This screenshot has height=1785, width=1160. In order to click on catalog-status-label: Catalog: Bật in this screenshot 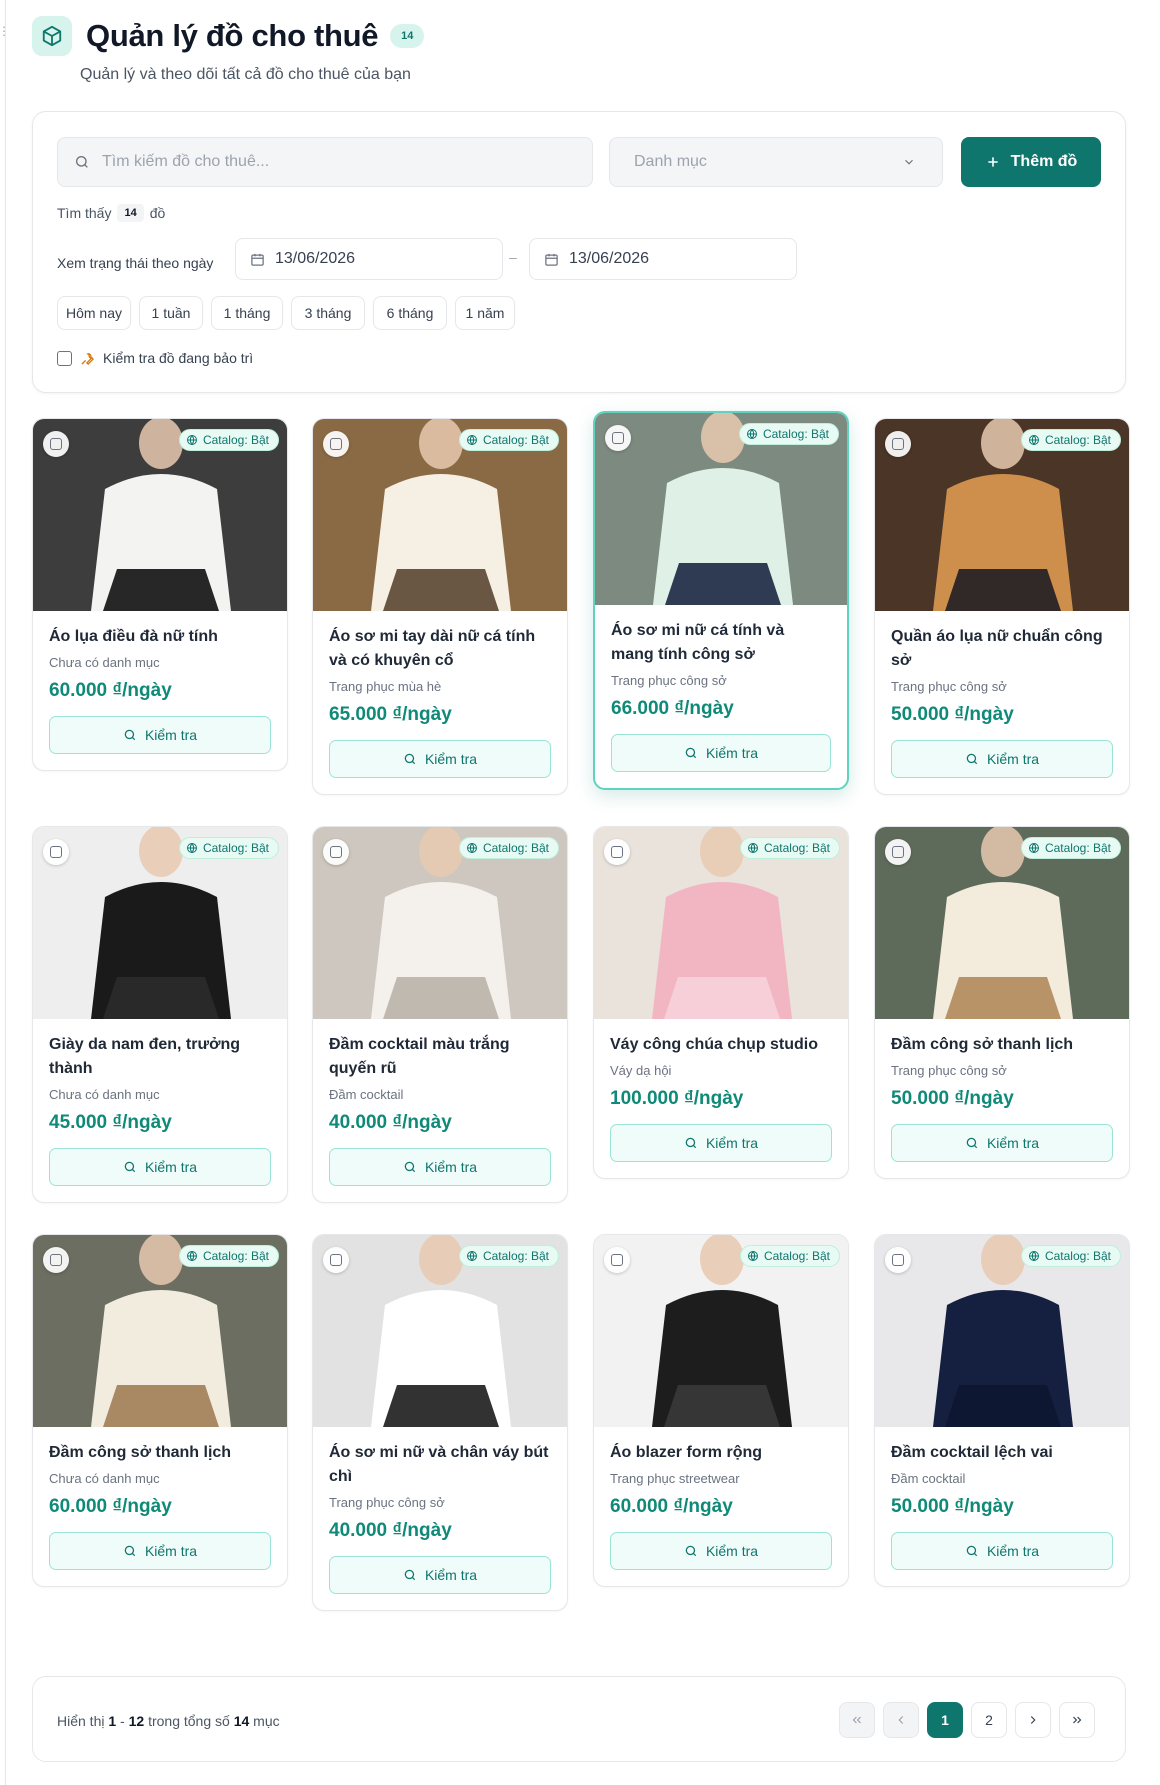, I will do `click(235, 440)`.